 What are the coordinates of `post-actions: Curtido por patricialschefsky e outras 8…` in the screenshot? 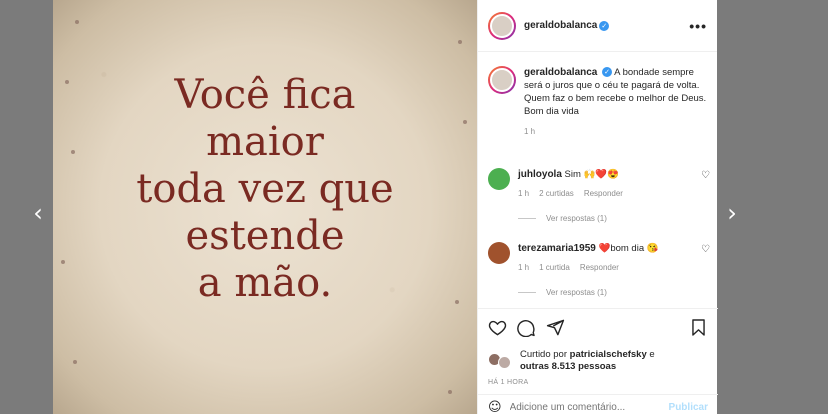 It's located at (598, 347).